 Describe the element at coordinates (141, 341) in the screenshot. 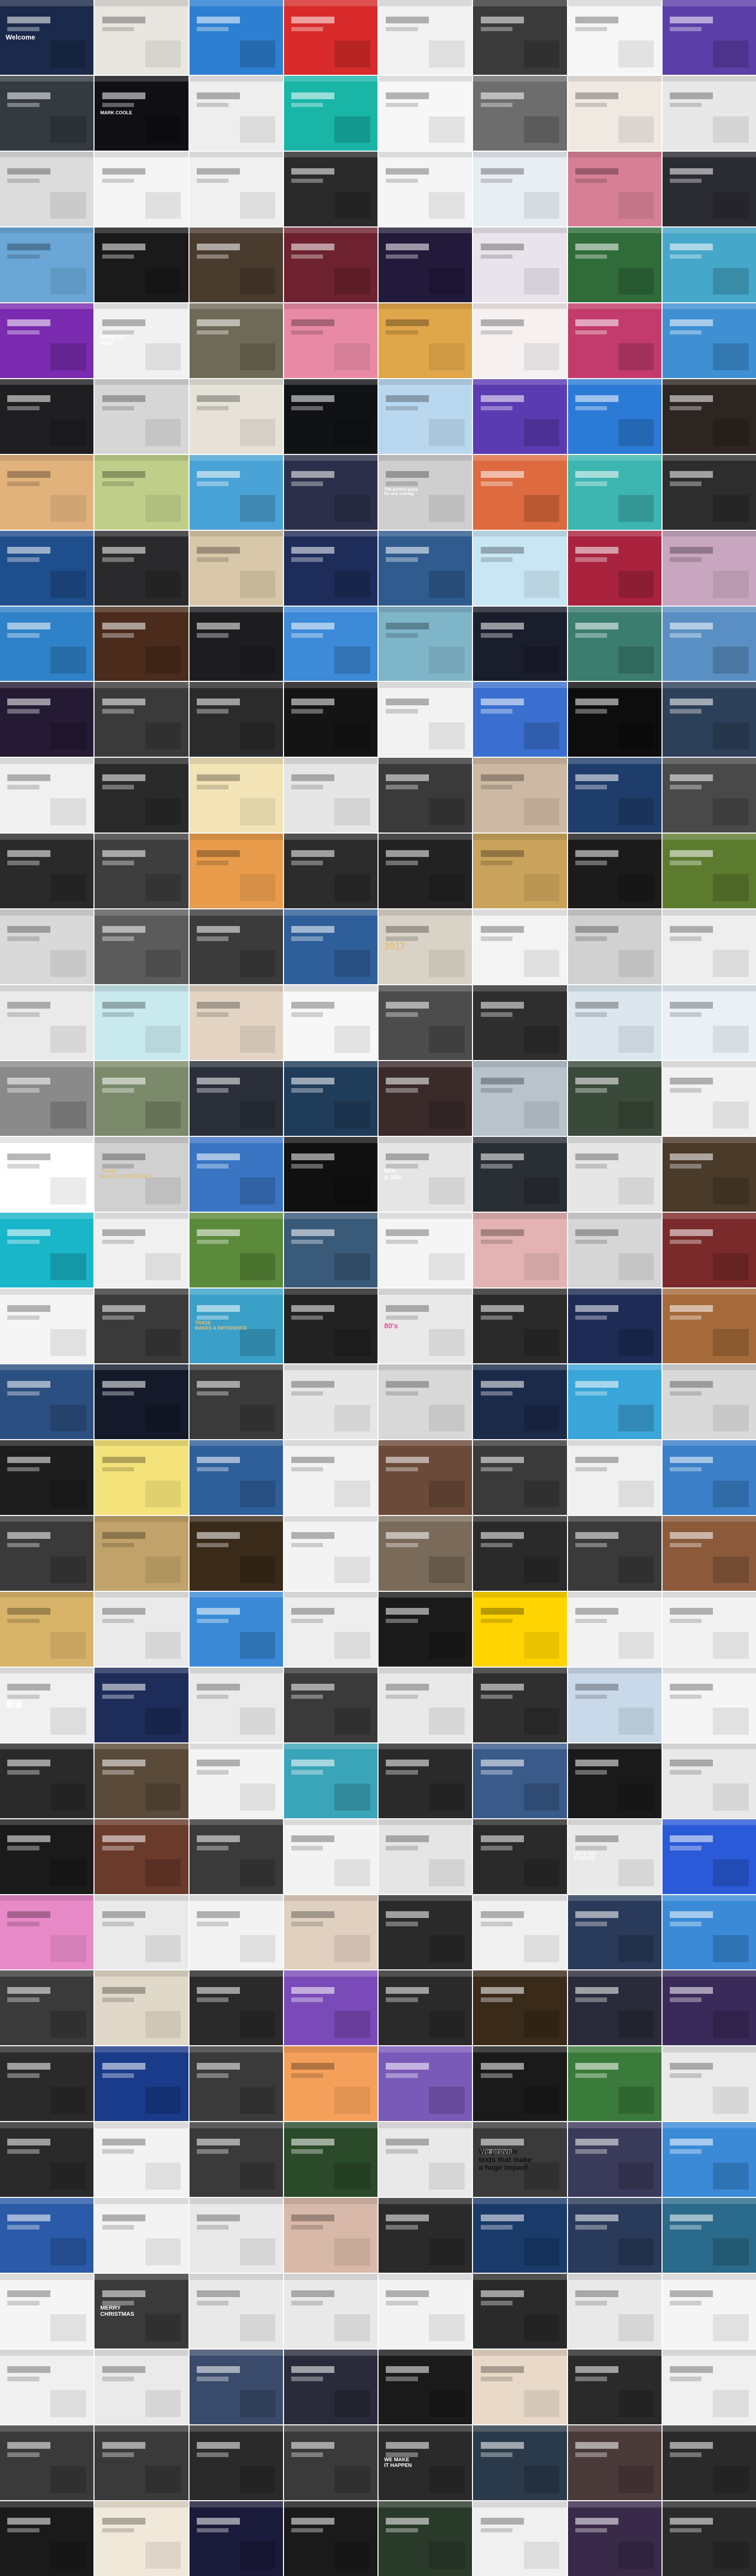

I see `website-thumbnail: SPREAD PINK` at that location.